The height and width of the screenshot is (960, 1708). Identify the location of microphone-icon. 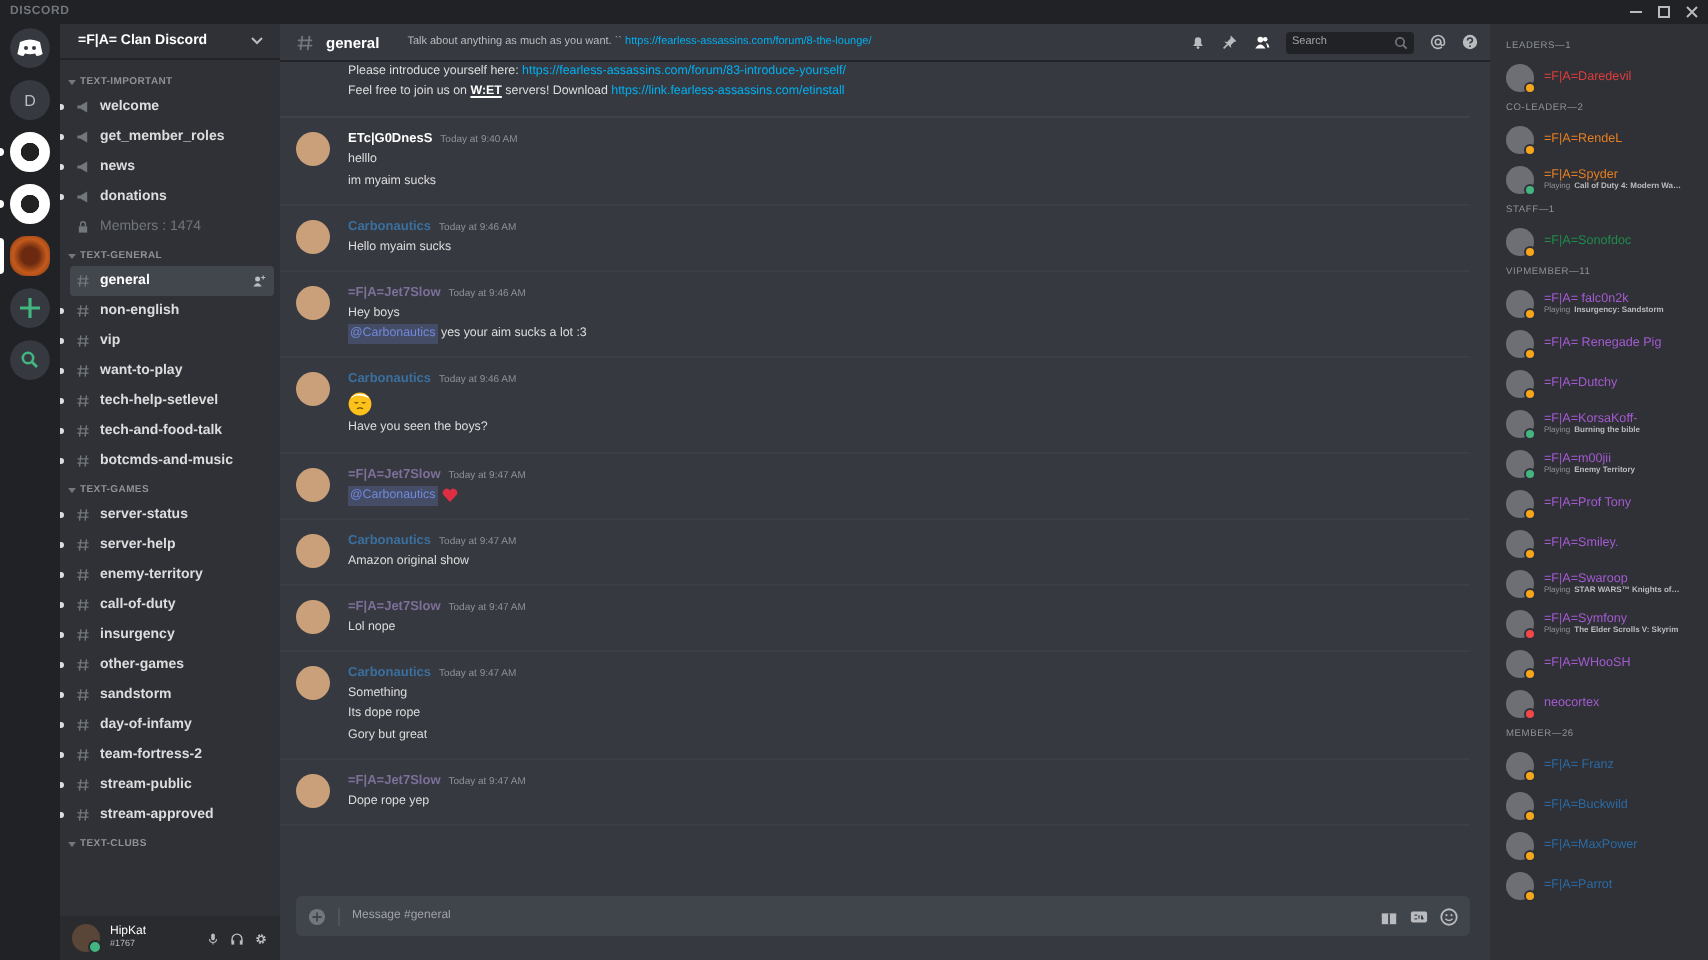
(213, 938).